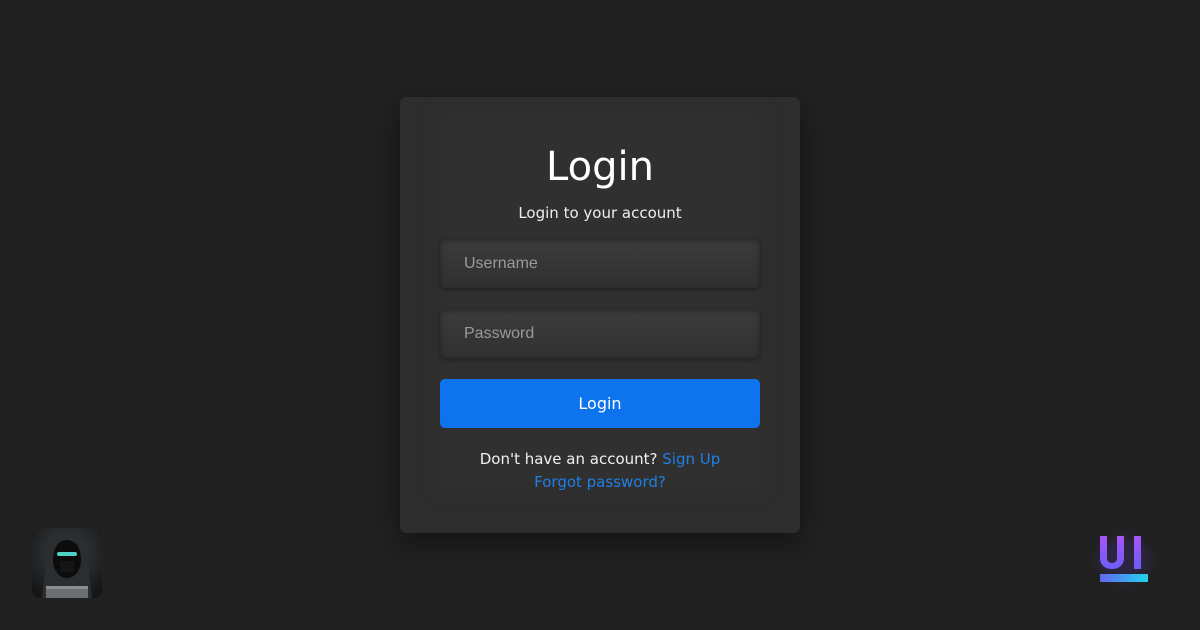 This screenshot has height=630, width=1200. What do you see at coordinates (600, 213) in the screenshot?
I see `login-subtitle: Login to your account` at bounding box center [600, 213].